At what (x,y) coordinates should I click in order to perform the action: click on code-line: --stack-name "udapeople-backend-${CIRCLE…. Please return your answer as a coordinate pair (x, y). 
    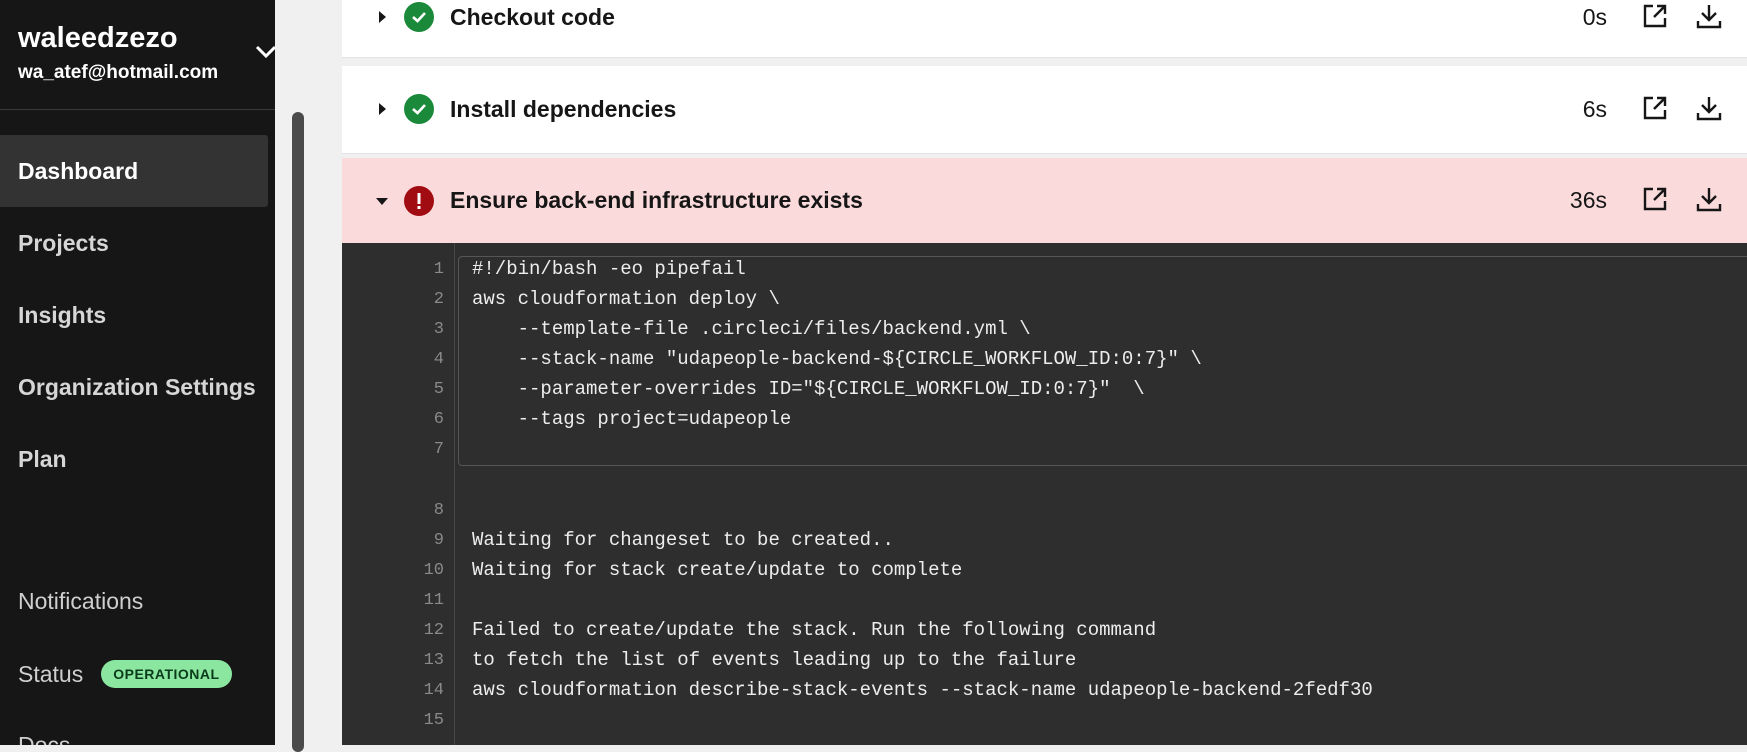
    Looking at the image, I should click on (837, 359).